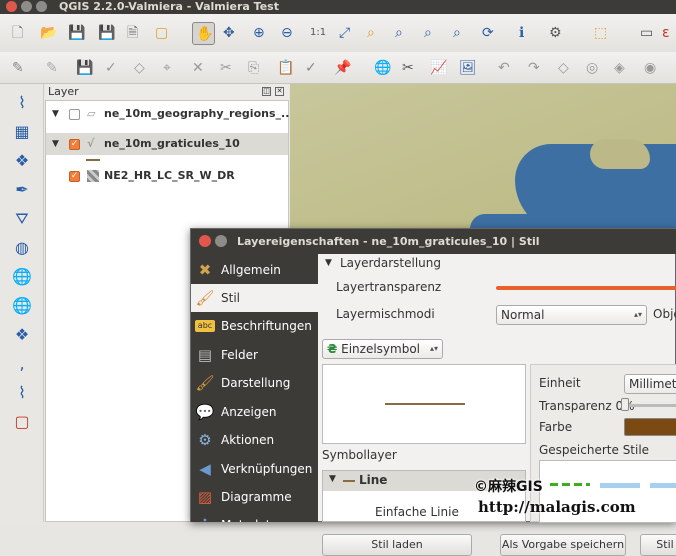  Describe the element at coordinates (622, 68) in the screenshot. I see `part-icon: ◈` at that location.